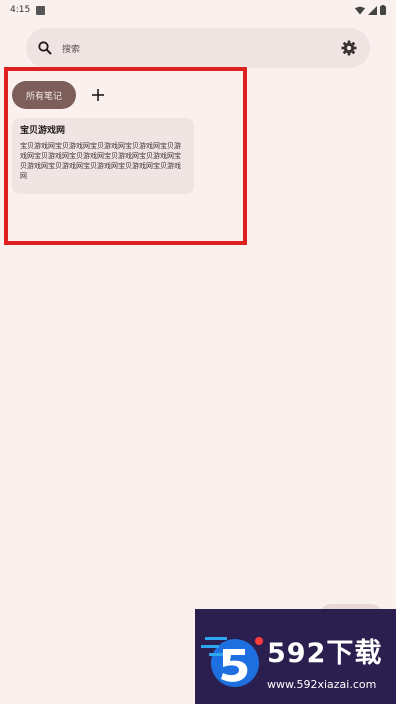 The image size is (396, 704). Describe the element at coordinates (383, 10) in the screenshot. I see `battery-icon` at that location.